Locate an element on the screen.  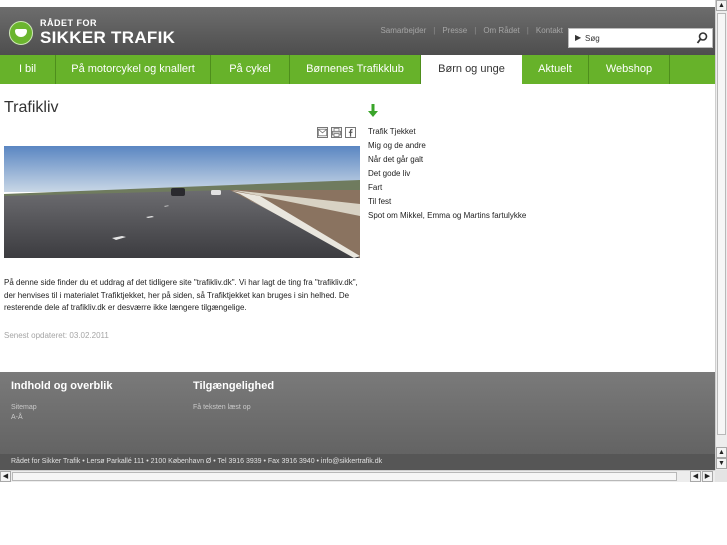
footer-link-sitemap: Sitemap is located at coordinates (24, 407).